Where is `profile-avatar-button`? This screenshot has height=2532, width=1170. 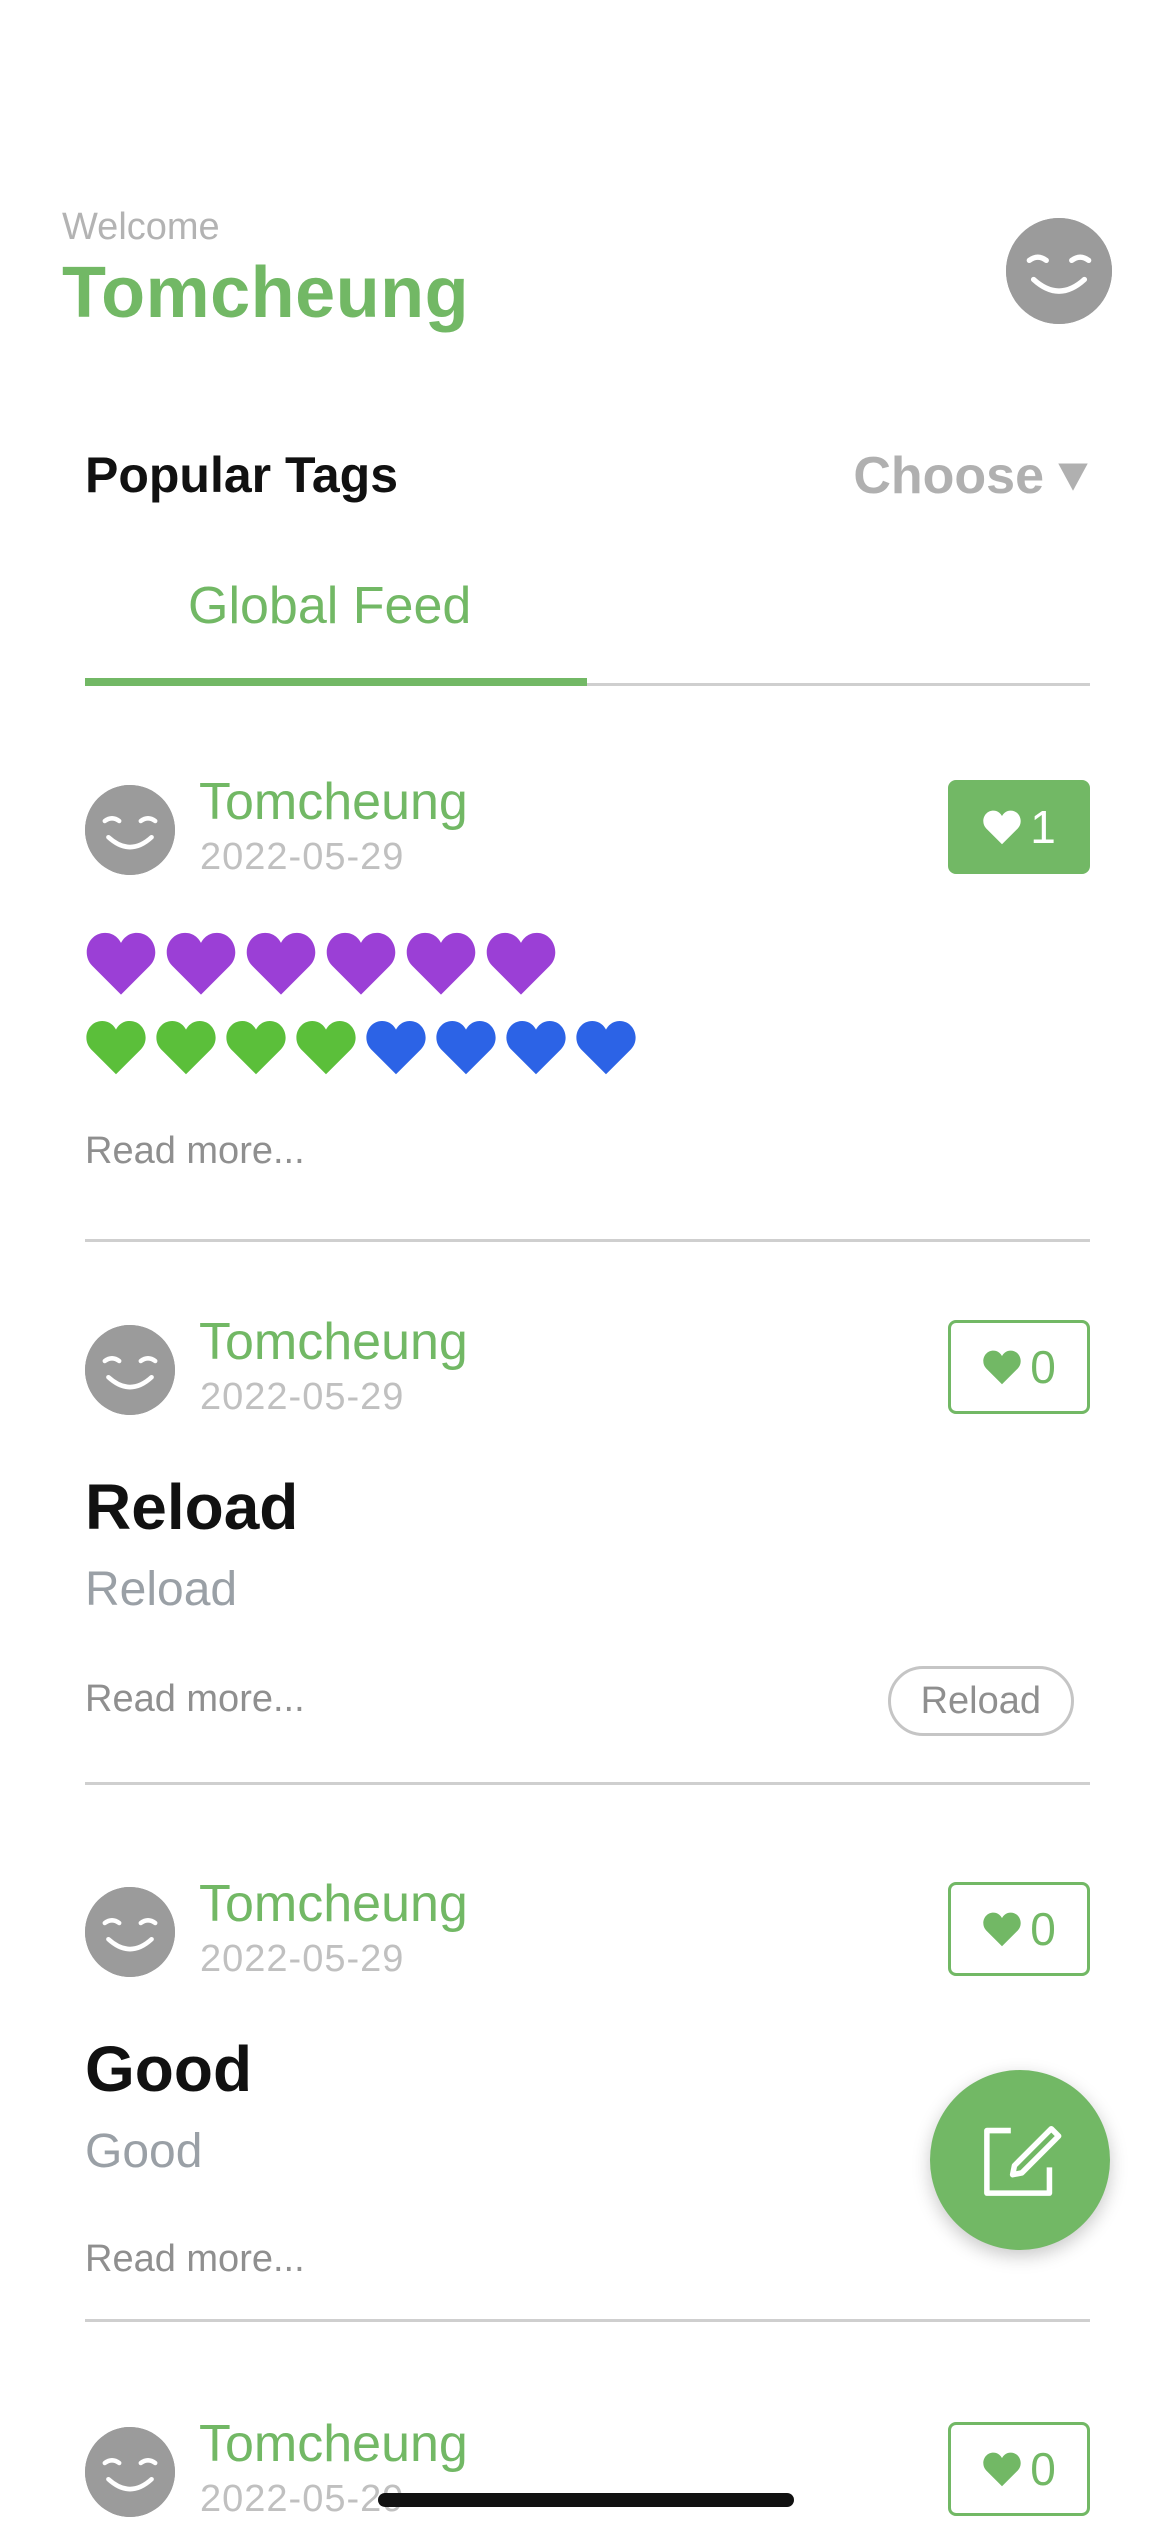 profile-avatar-button is located at coordinates (1059, 271).